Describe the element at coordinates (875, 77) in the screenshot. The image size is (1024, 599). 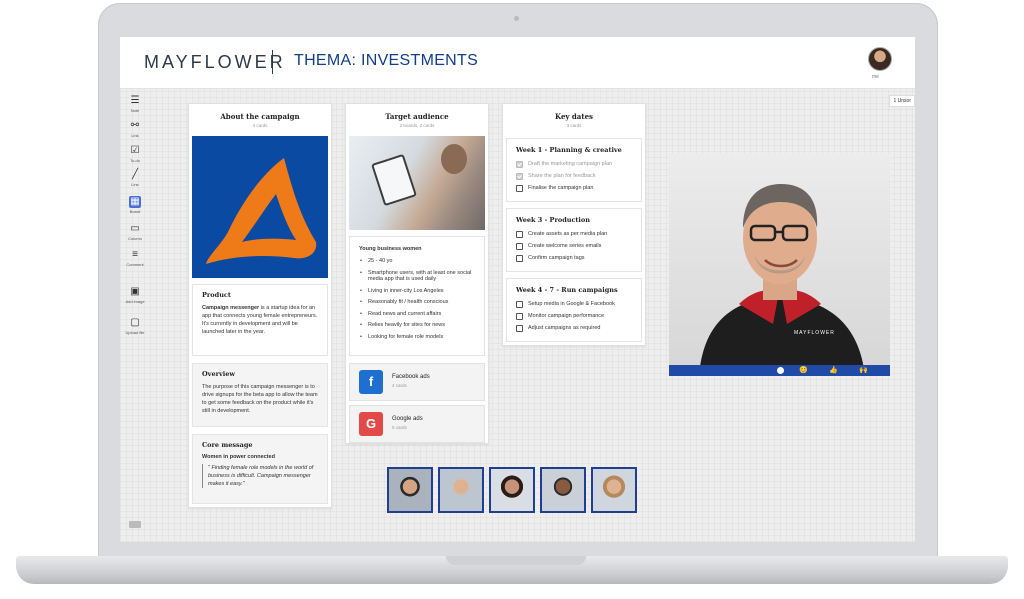
I see `user-menu-label: me` at that location.